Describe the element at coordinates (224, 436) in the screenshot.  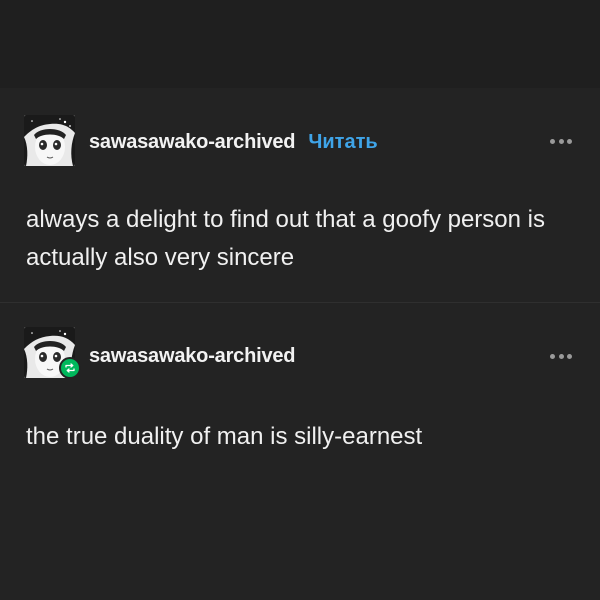
I see `post-text: the true duality of man is silly-earnest` at that location.